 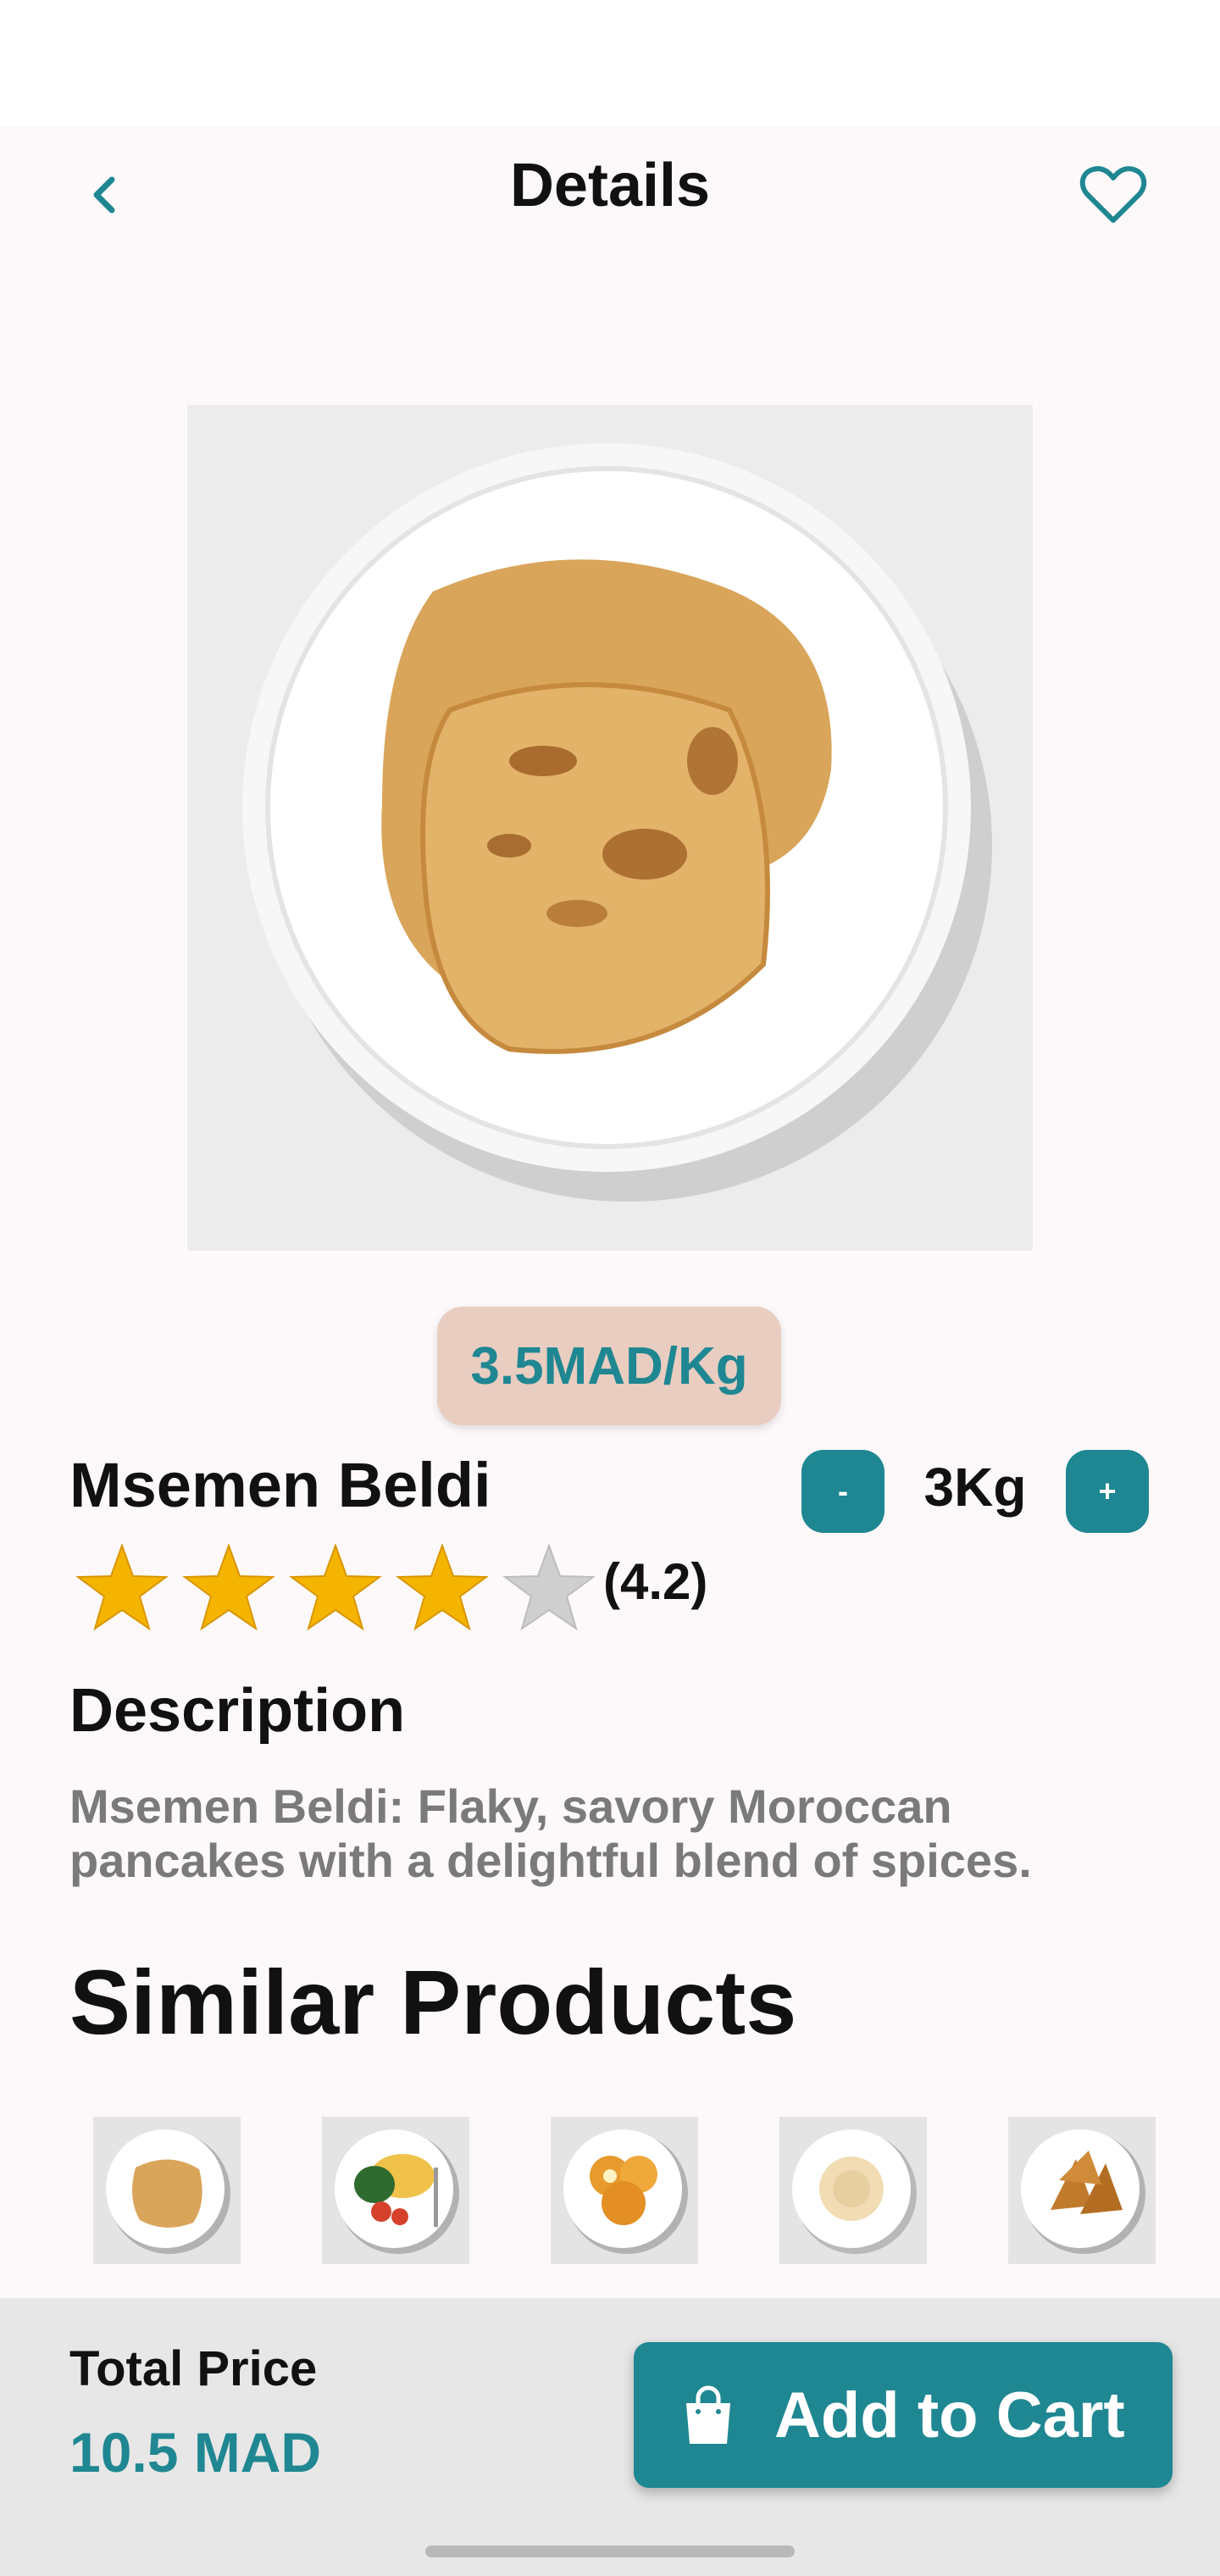 I want to click on quantity-value: 3Kg, so click(x=975, y=1487).